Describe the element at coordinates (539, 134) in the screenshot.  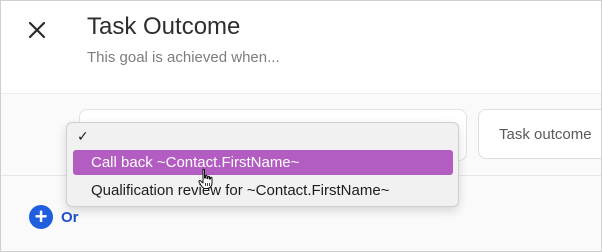
I see `task-outcome-input` at that location.